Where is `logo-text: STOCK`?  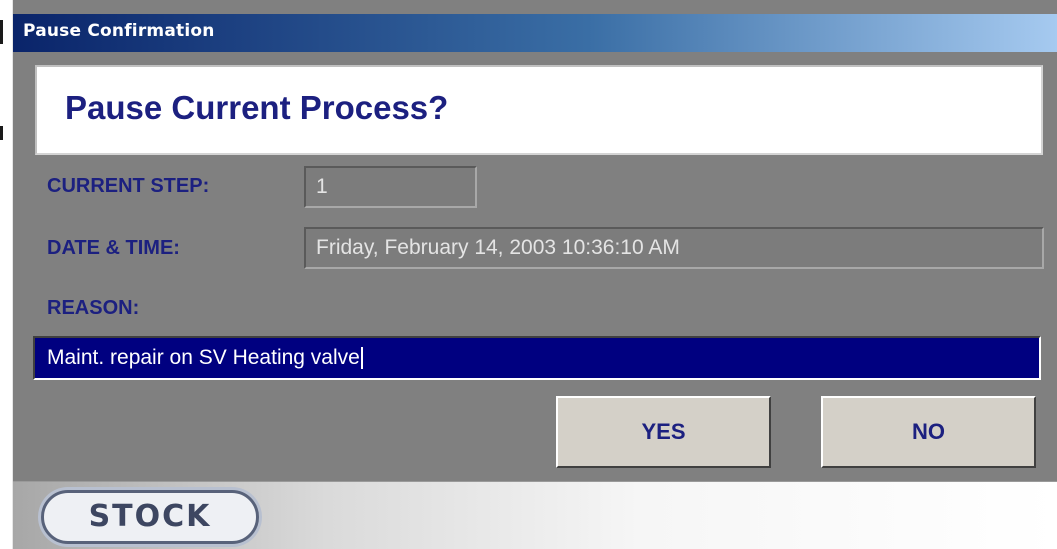 logo-text: STOCK is located at coordinates (150, 516).